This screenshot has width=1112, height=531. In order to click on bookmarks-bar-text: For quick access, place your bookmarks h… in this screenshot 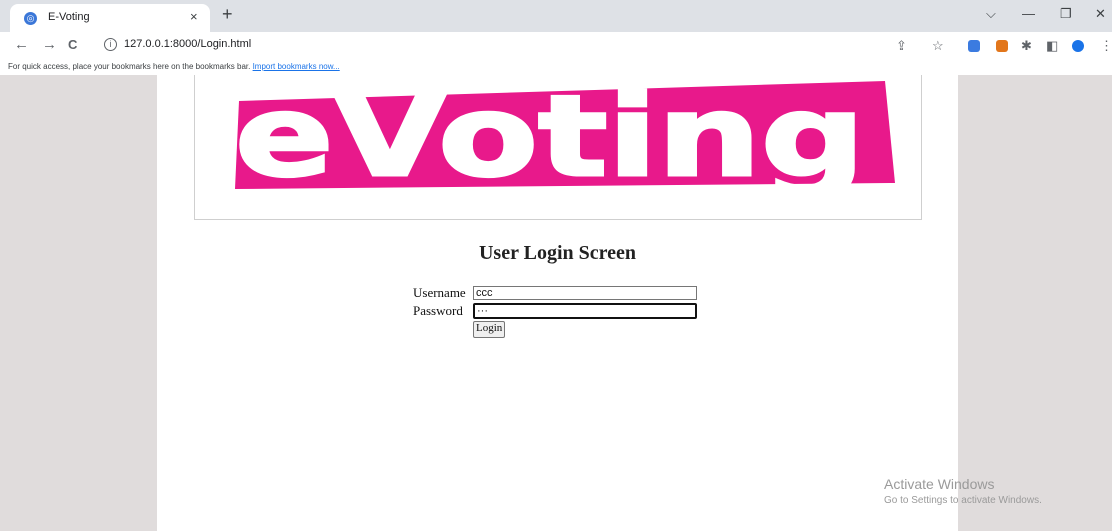, I will do `click(129, 66)`.